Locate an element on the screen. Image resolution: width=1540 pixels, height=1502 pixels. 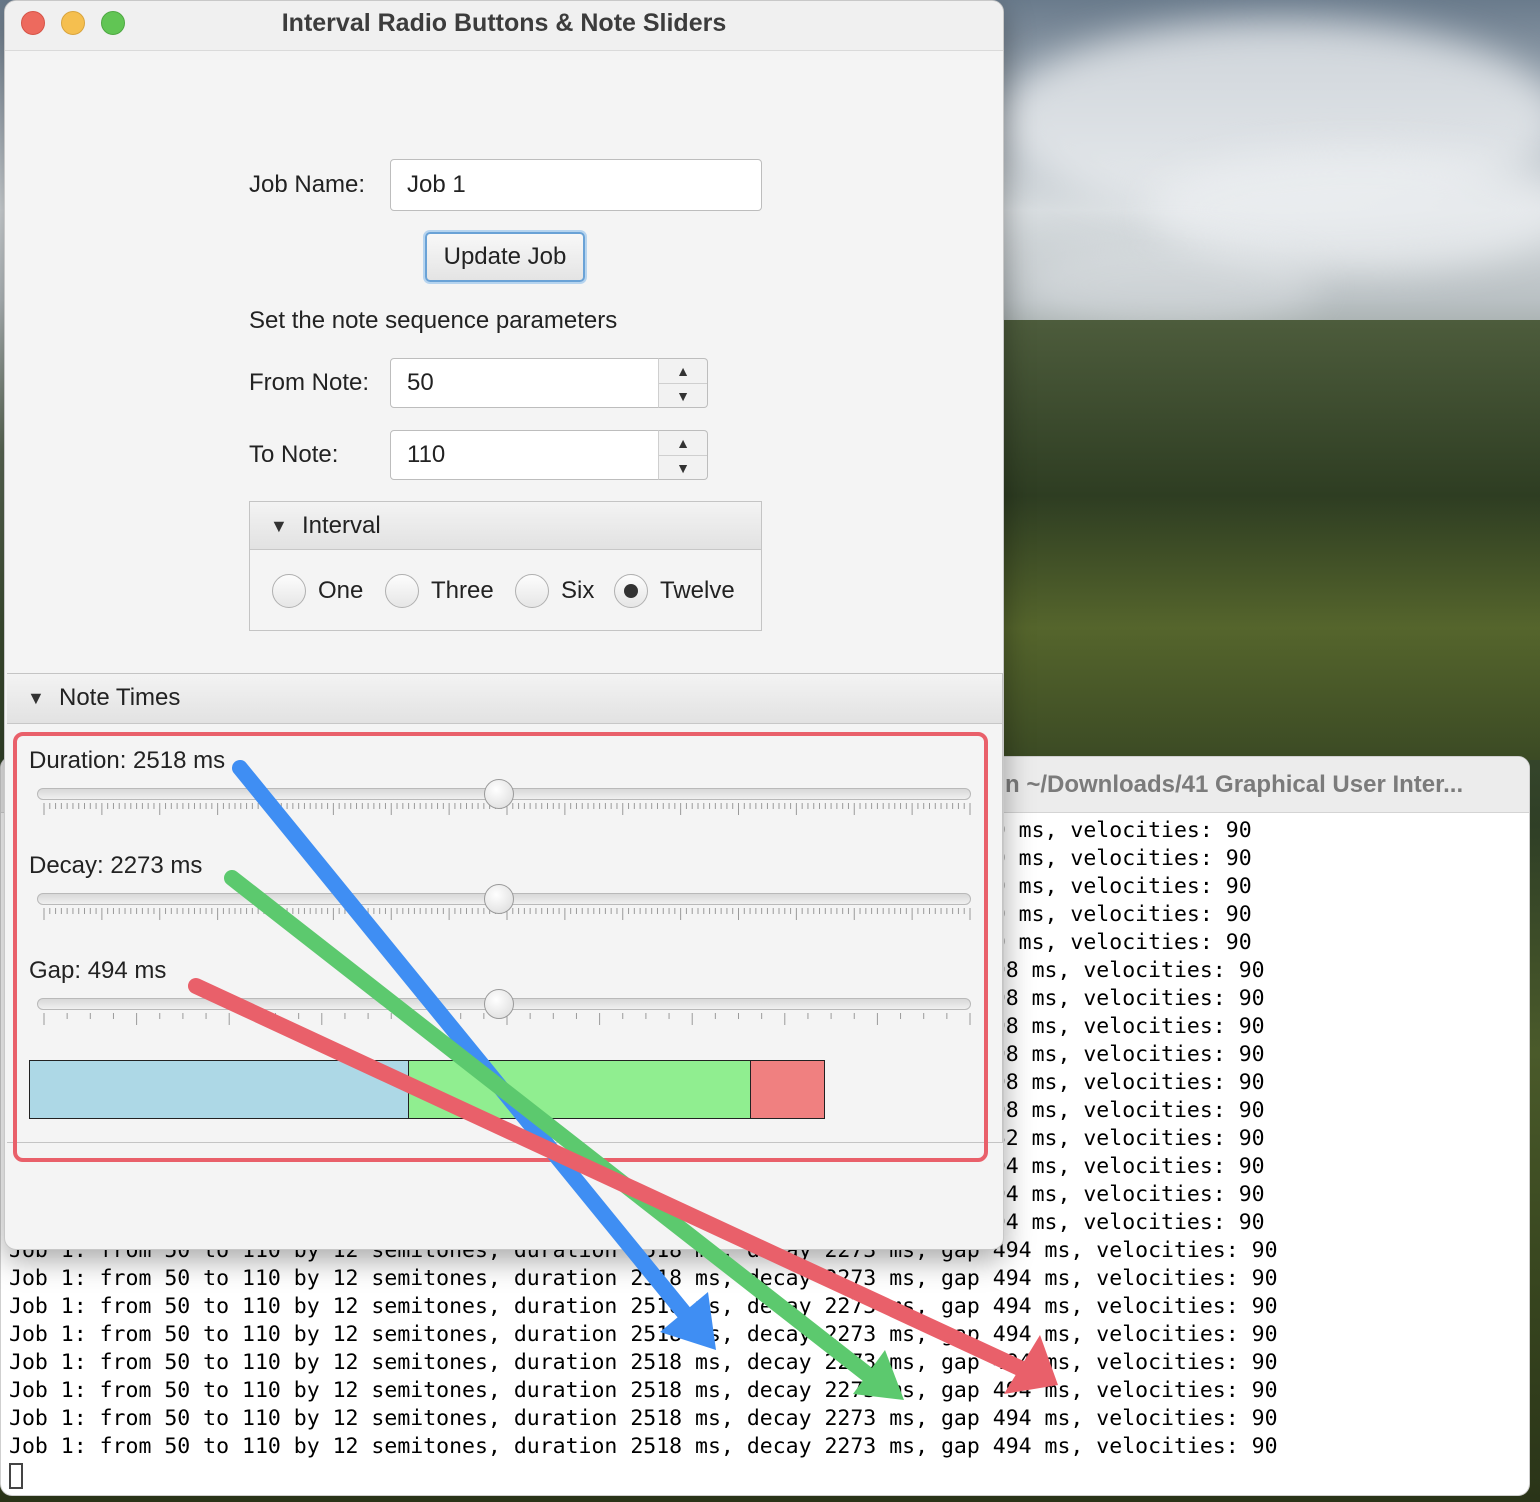
radio-label: Six is located at coordinates (578, 590).